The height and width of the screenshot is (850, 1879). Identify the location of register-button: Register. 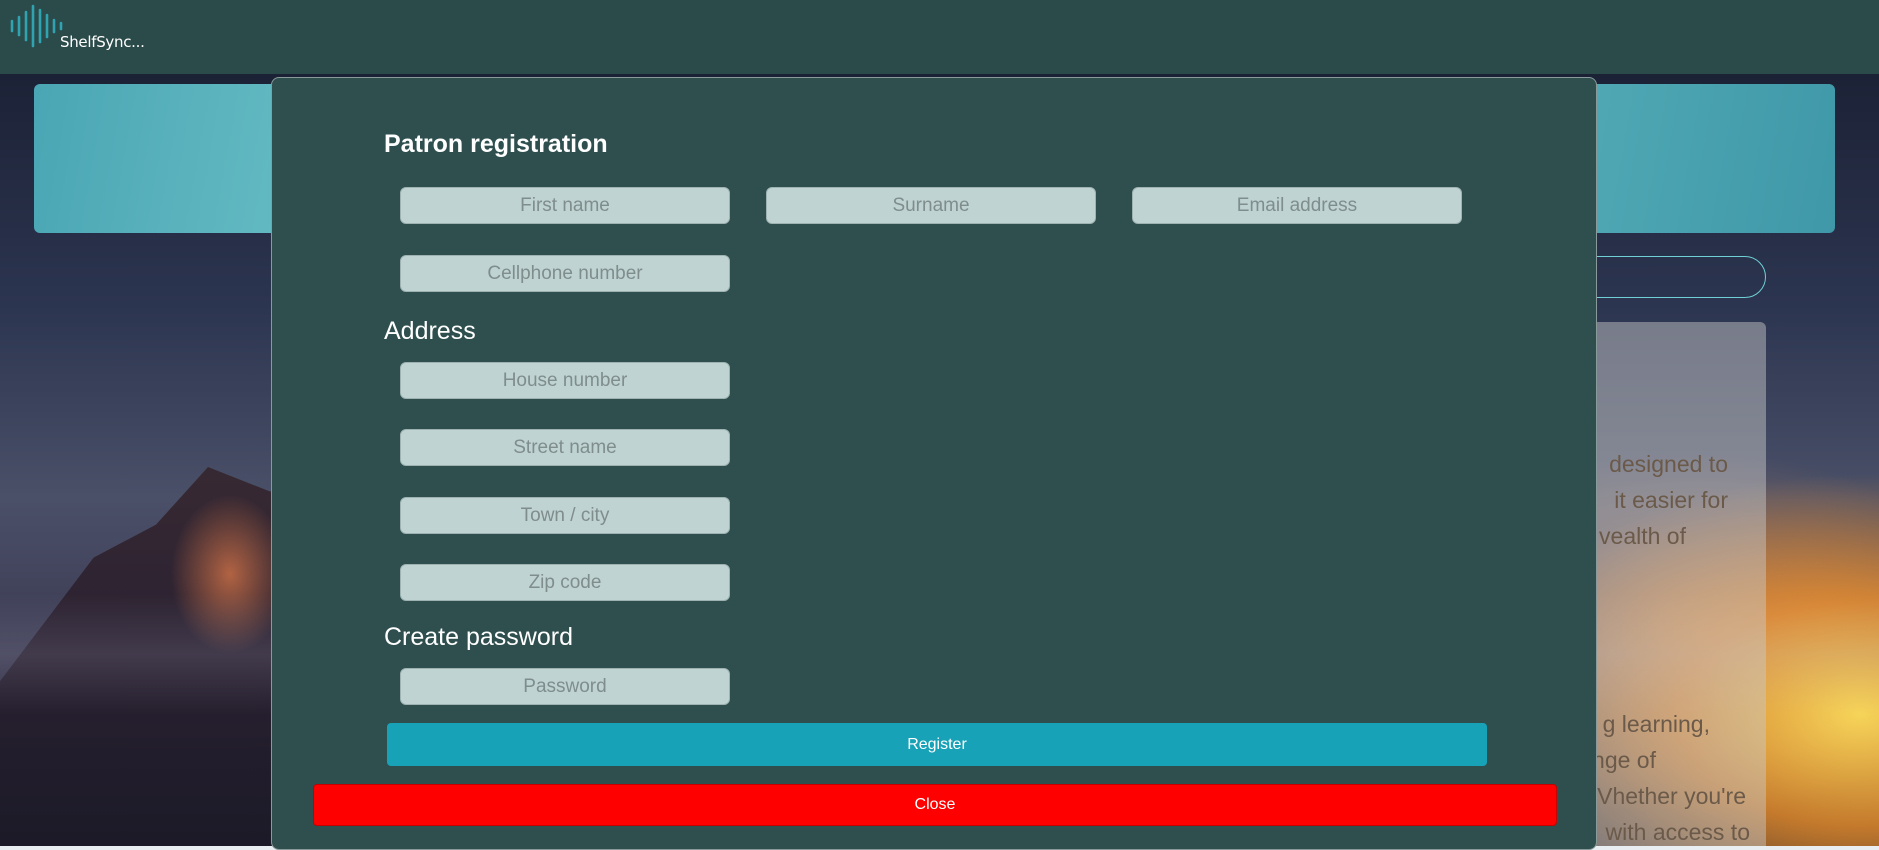
(937, 744).